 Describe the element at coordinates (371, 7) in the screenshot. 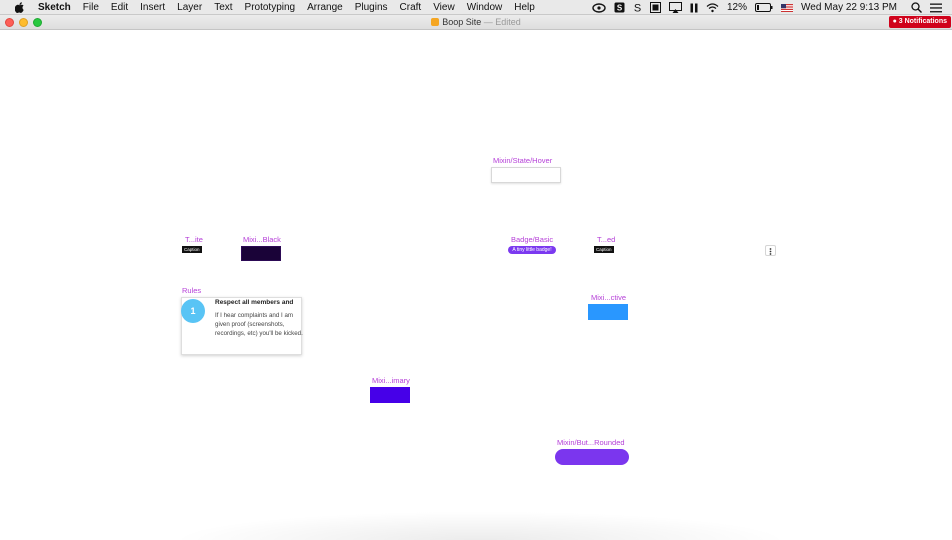

I see `menu-plugins: Plugins` at that location.